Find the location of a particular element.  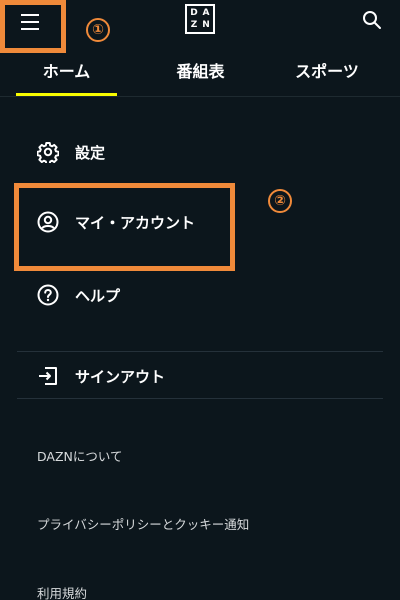

menu-item-label: 設定 is located at coordinates (90, 152).